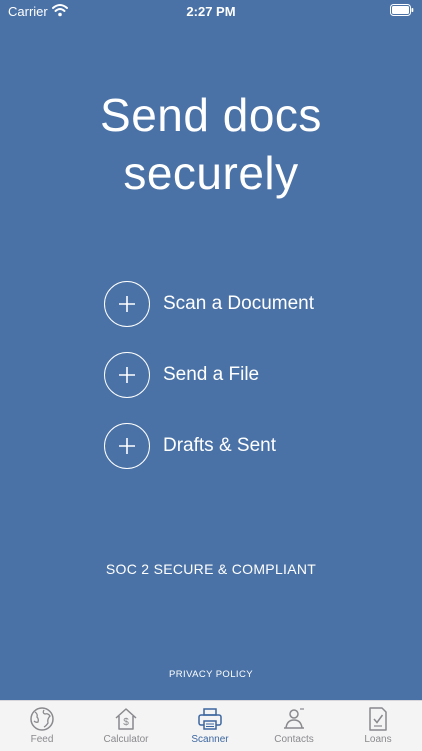  What do you see at coordinates (42, 739) in the screenshot?
I see `tab-feed-label: Feed` at bounding box center [42, 739].